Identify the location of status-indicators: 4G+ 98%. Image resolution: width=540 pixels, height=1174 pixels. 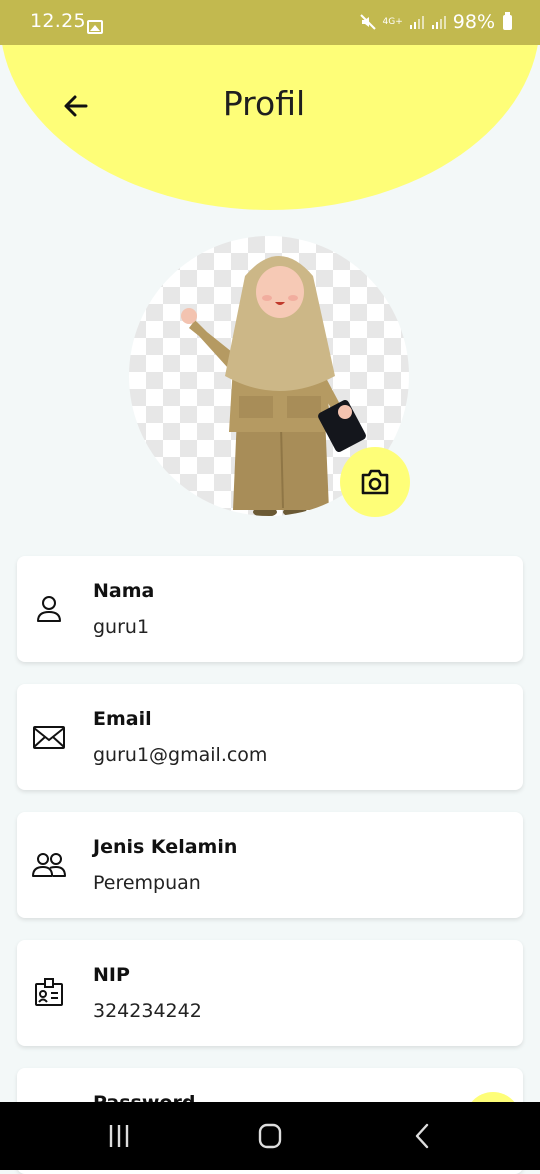
(435, 22).